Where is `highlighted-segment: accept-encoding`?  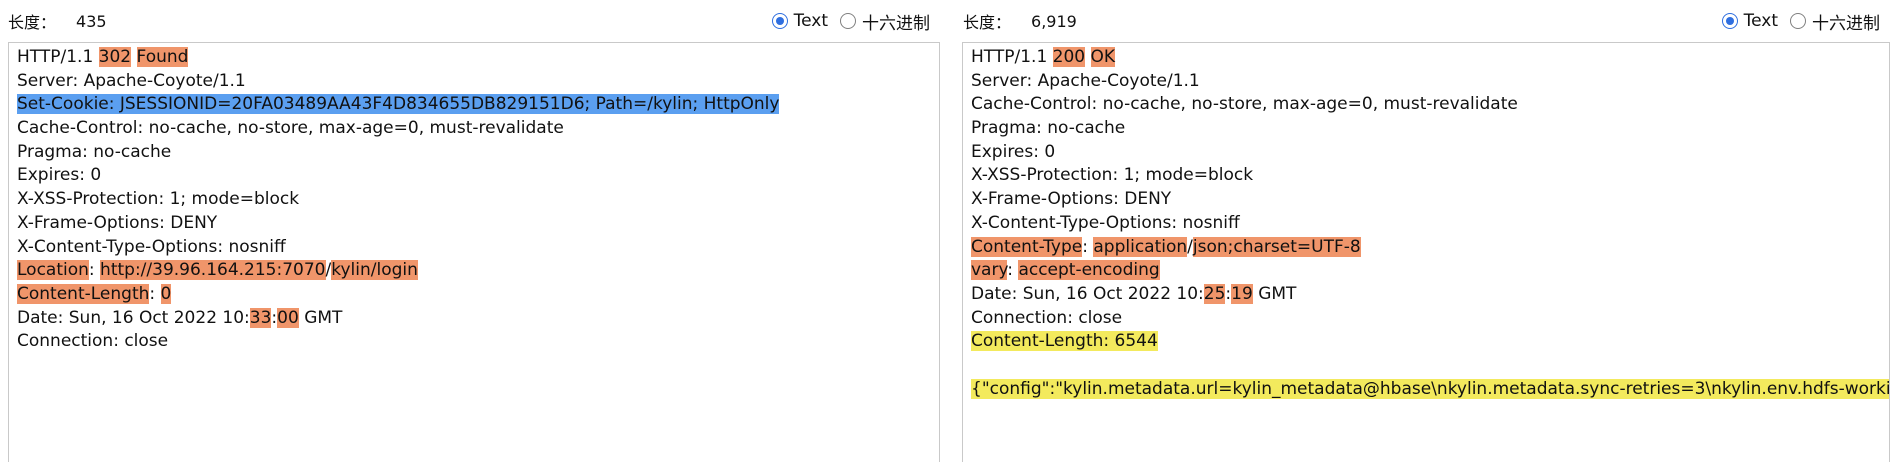
highlighted-segment: accept-encoding is located at coordinates (1089, 270).